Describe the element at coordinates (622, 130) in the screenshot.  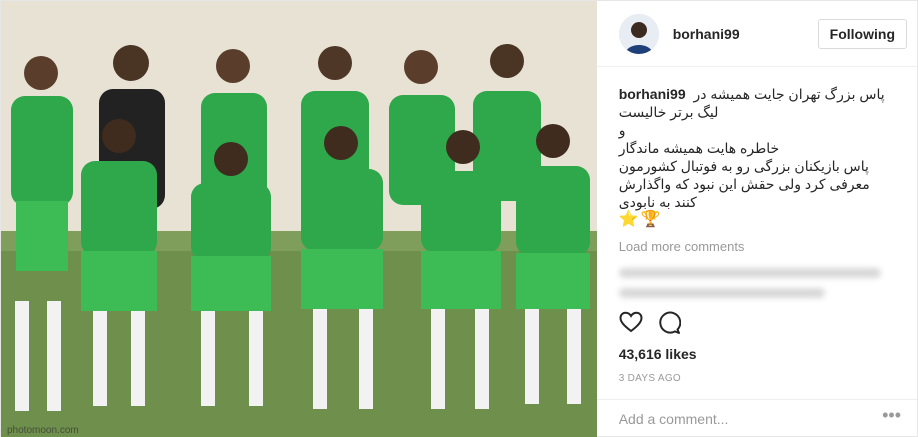
I see `caption-line-3: و` at that location.